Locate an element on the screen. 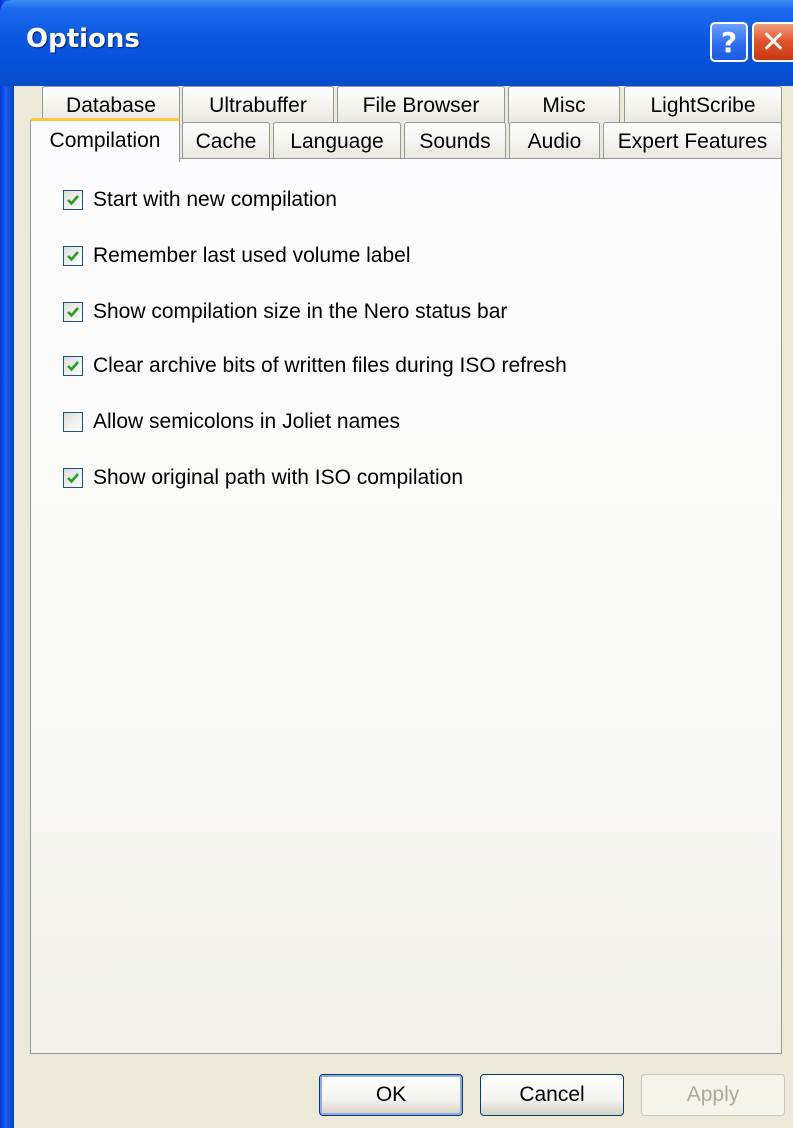 The image size is (793, 1128). ok-button: OK is located at coordinates (391, 1095).